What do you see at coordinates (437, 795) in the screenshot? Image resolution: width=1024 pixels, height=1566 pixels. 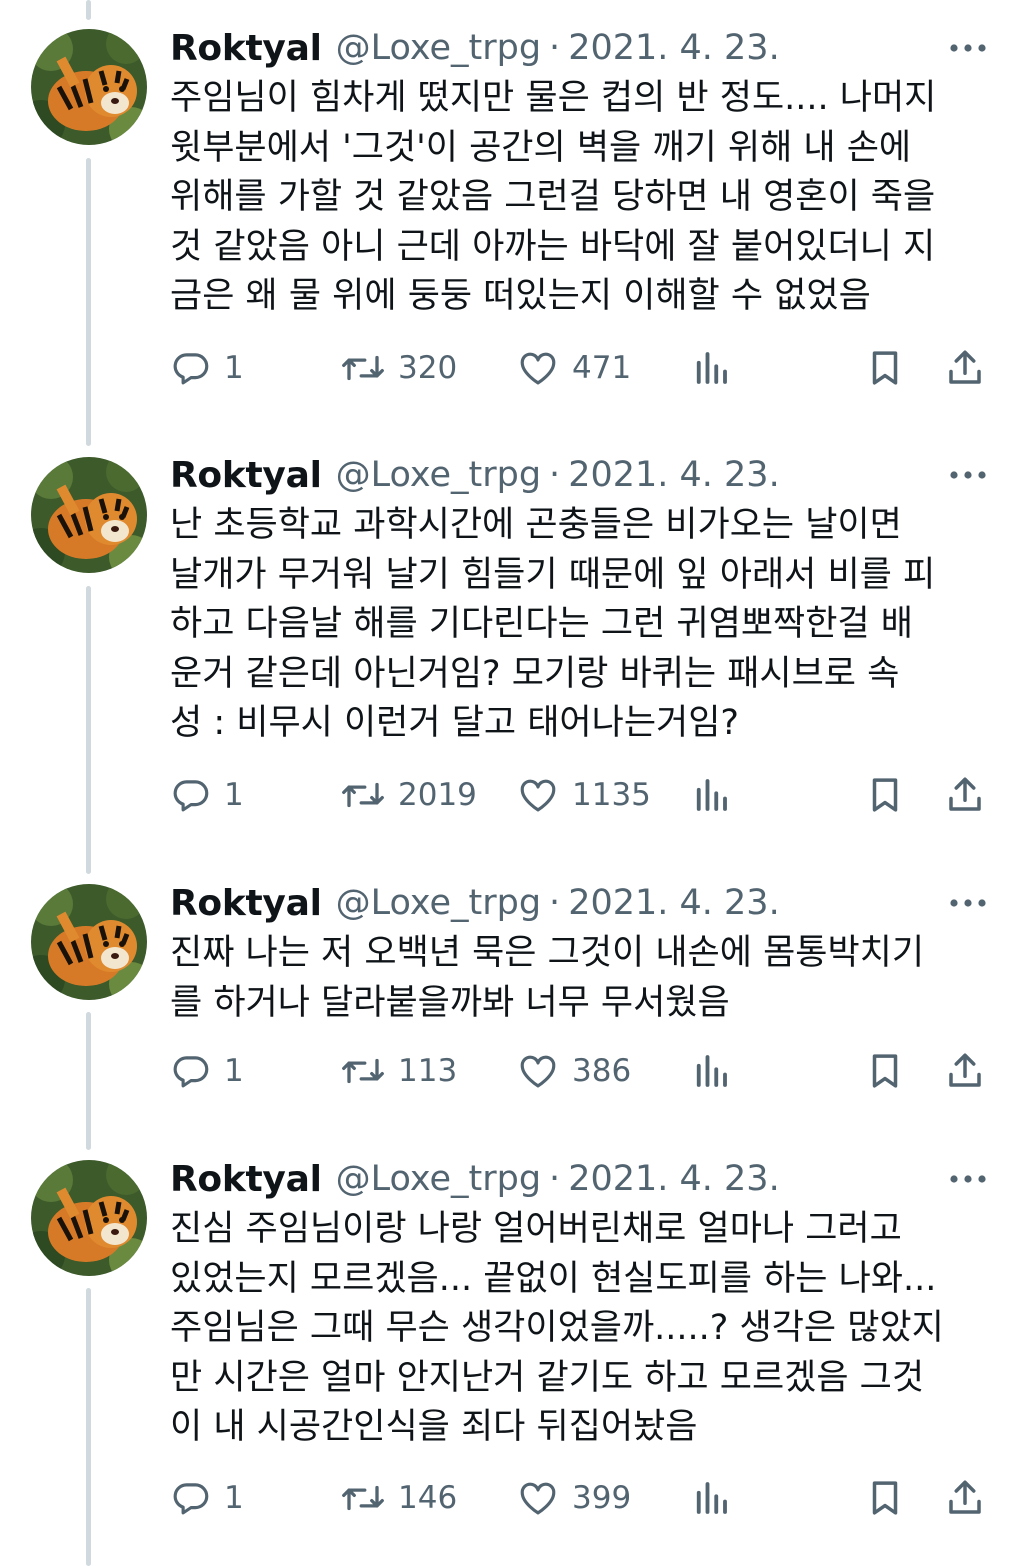 I see `retweet-count: 2019` at bounding box center [437, 795].